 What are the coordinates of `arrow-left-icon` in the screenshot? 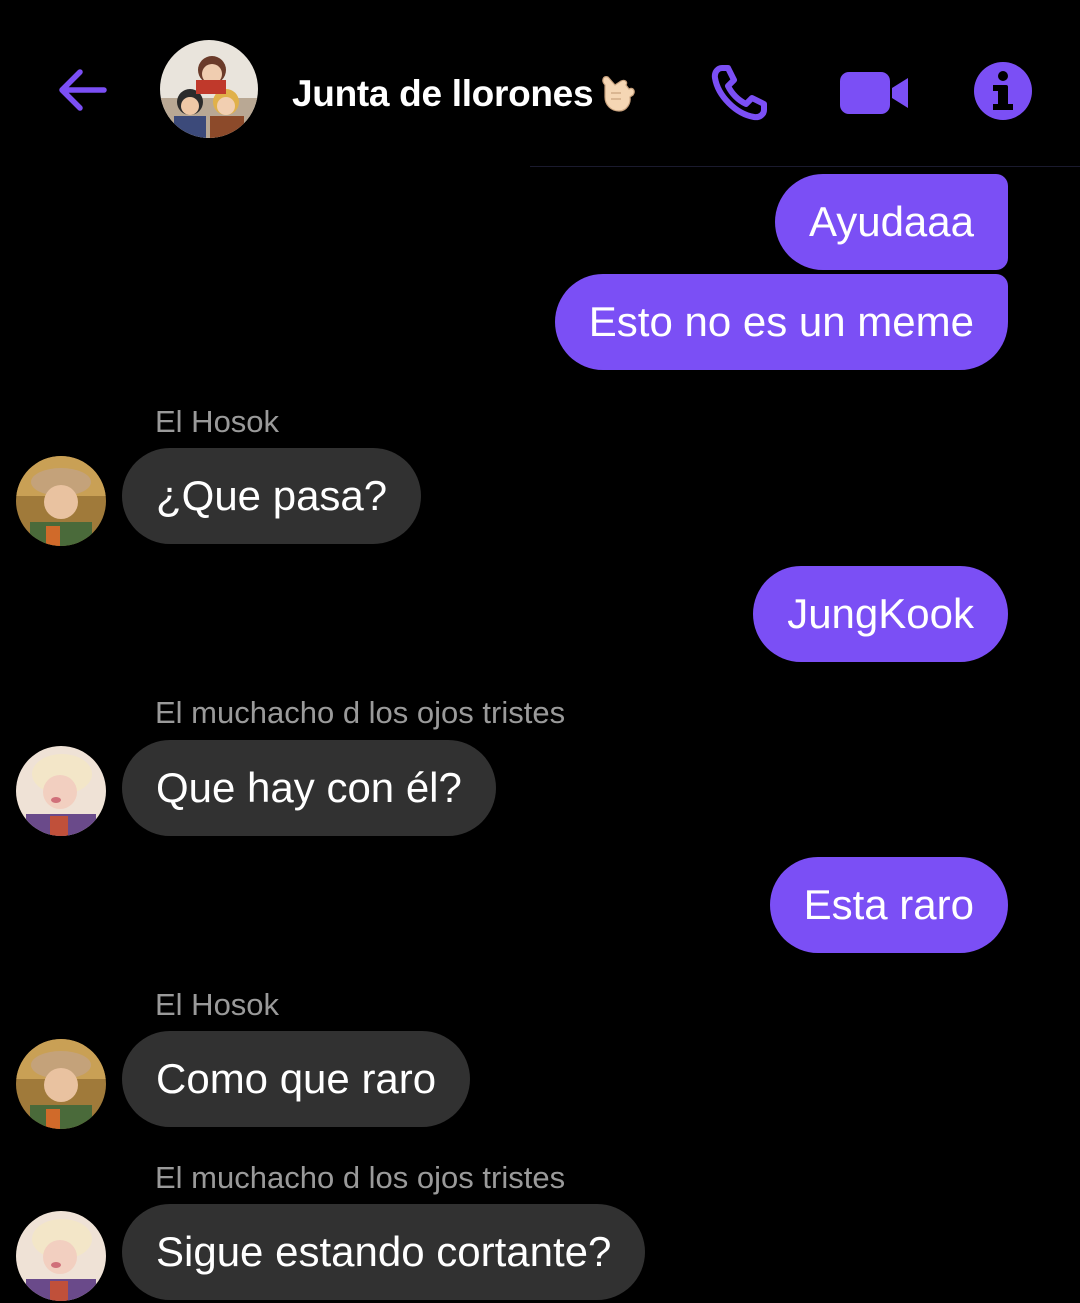 It's located at (83, 90).